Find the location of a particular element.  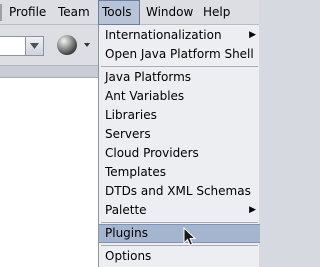

menu-item-templates: Templates is located at coordinates (179, 172).